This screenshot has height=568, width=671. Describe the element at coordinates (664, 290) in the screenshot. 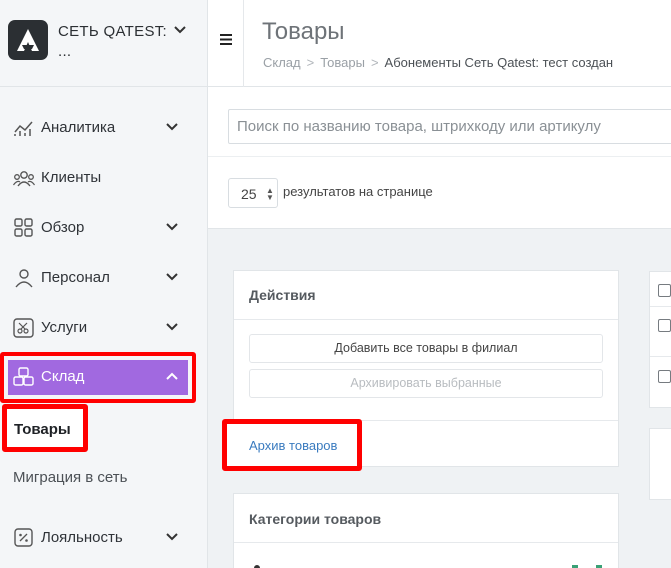

I see `select-all-checkbox` at that location.